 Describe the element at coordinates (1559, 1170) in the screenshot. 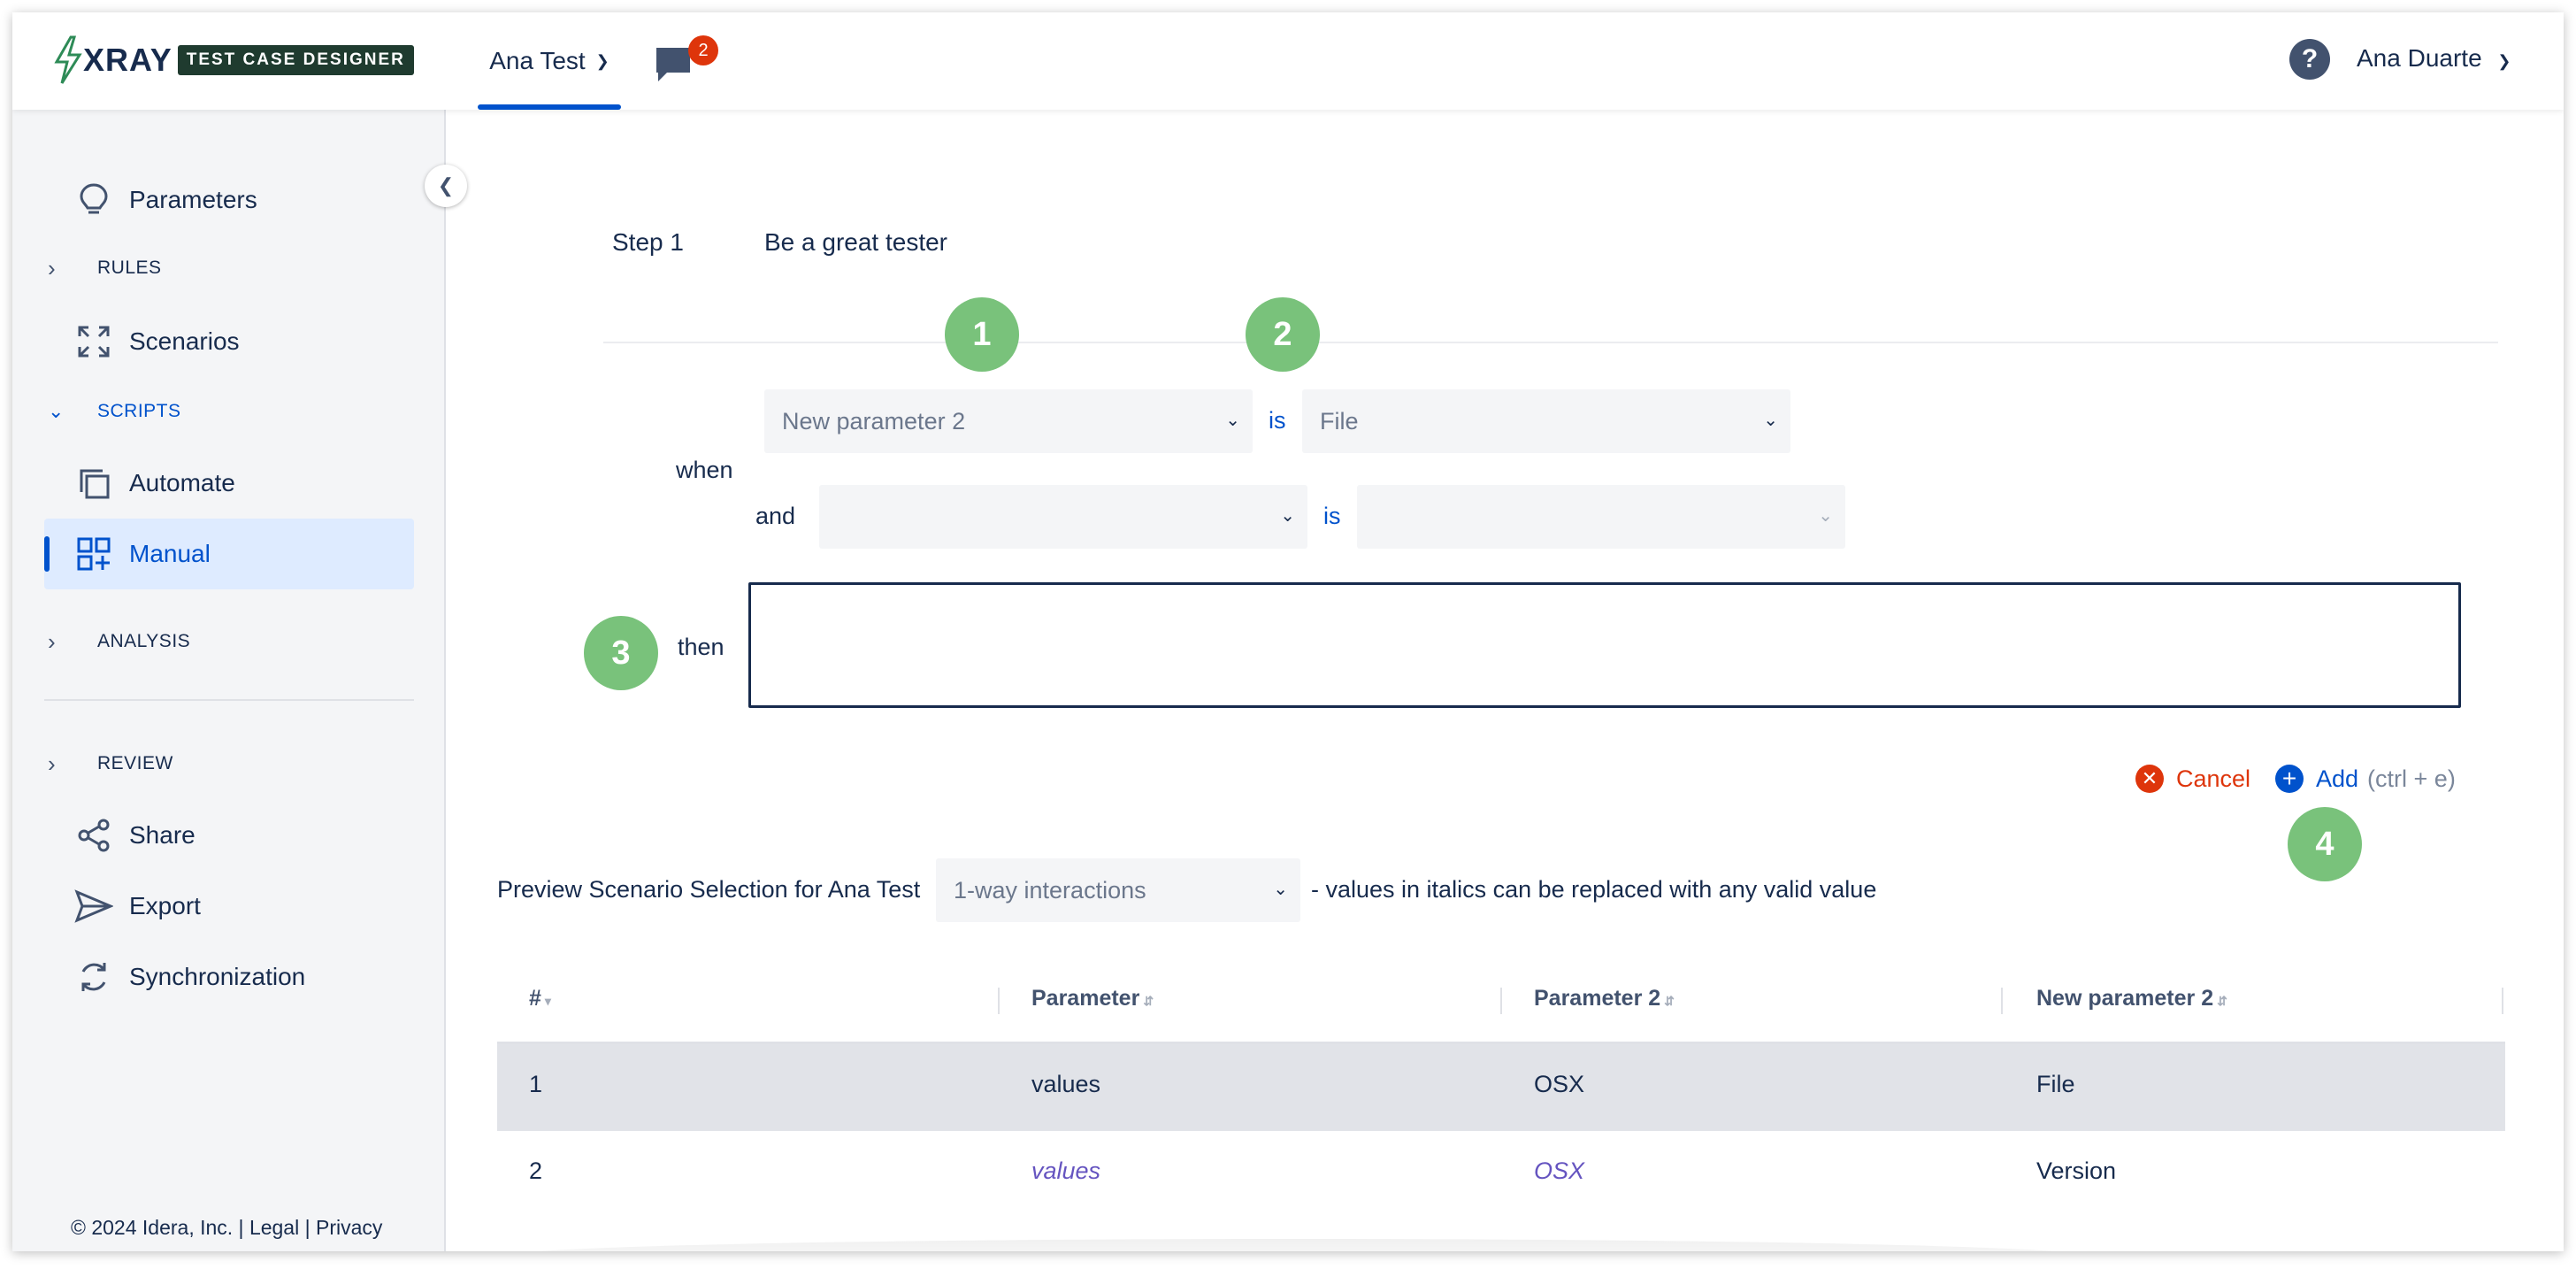

I see `table-cell: OSX` at that location.